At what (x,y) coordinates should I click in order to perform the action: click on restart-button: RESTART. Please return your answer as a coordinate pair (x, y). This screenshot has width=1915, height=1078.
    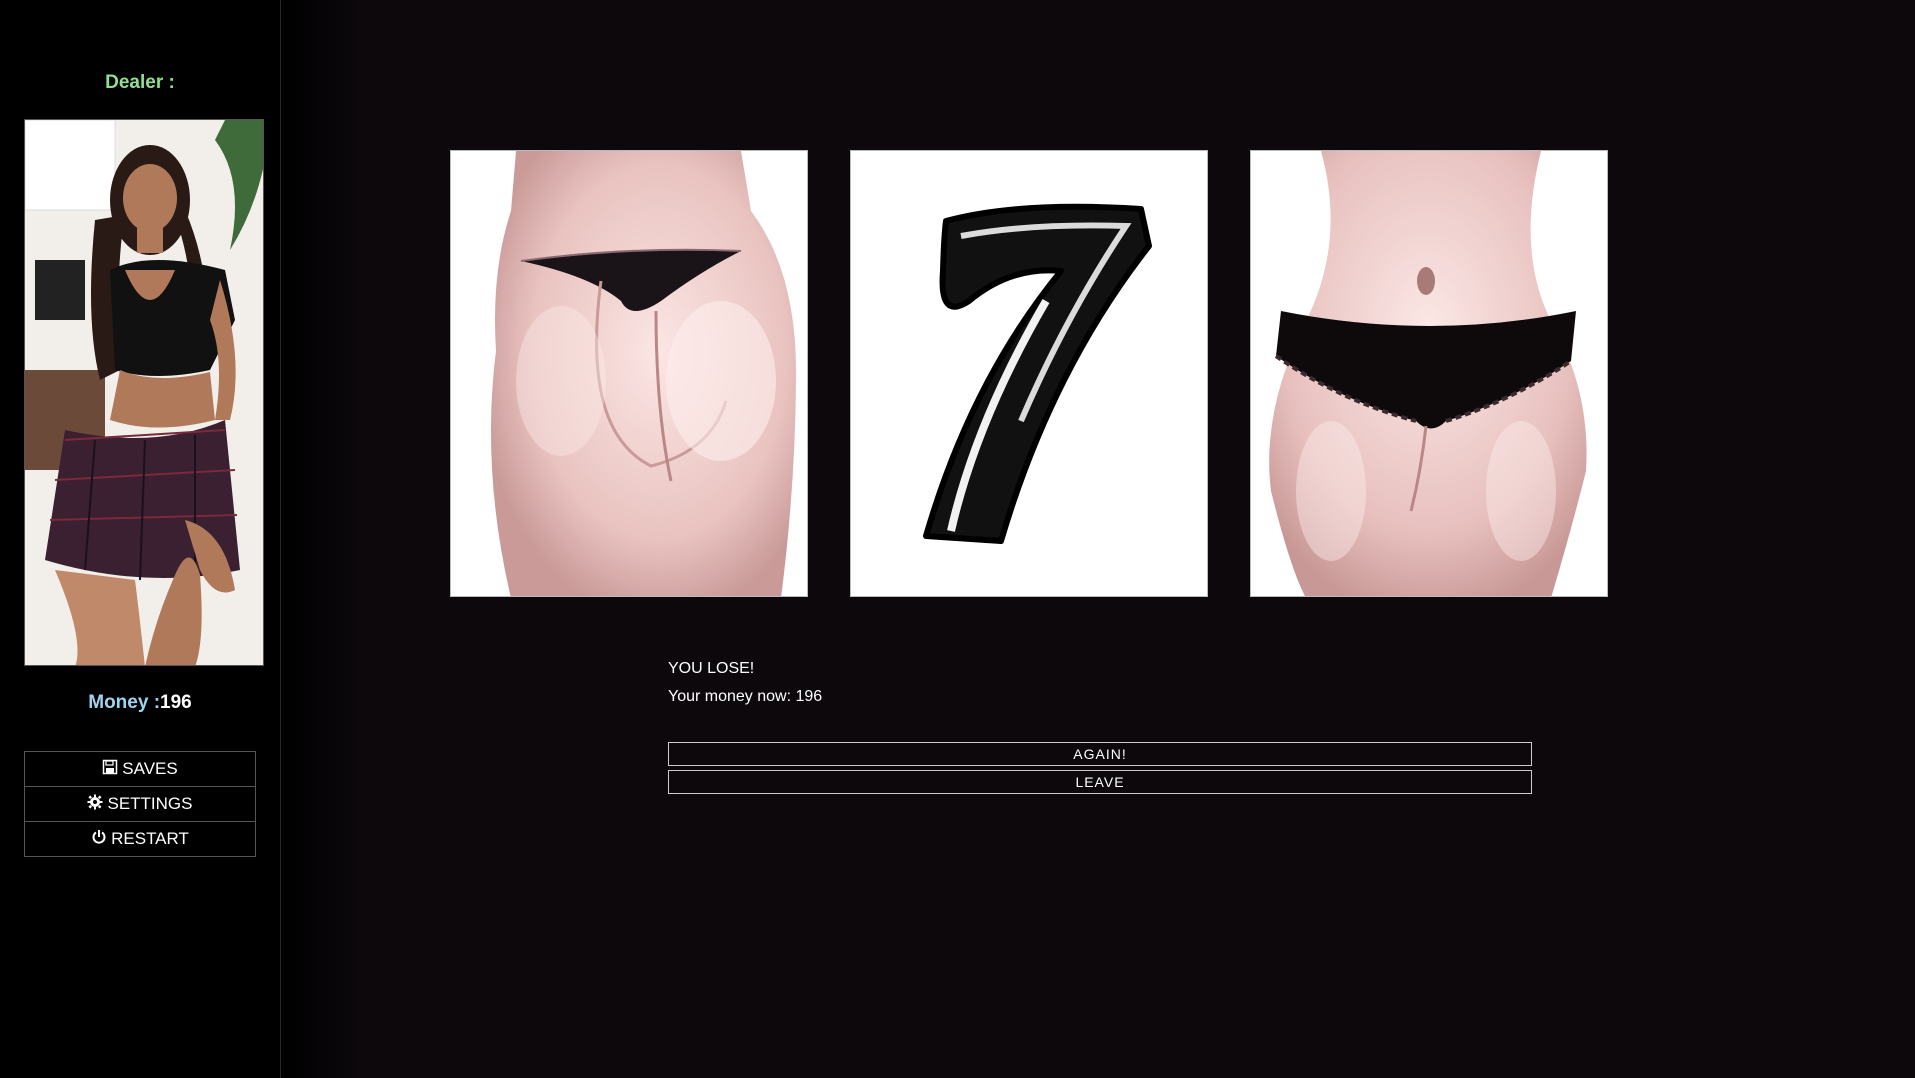
    Looking at the image, I should click on (140, 839).